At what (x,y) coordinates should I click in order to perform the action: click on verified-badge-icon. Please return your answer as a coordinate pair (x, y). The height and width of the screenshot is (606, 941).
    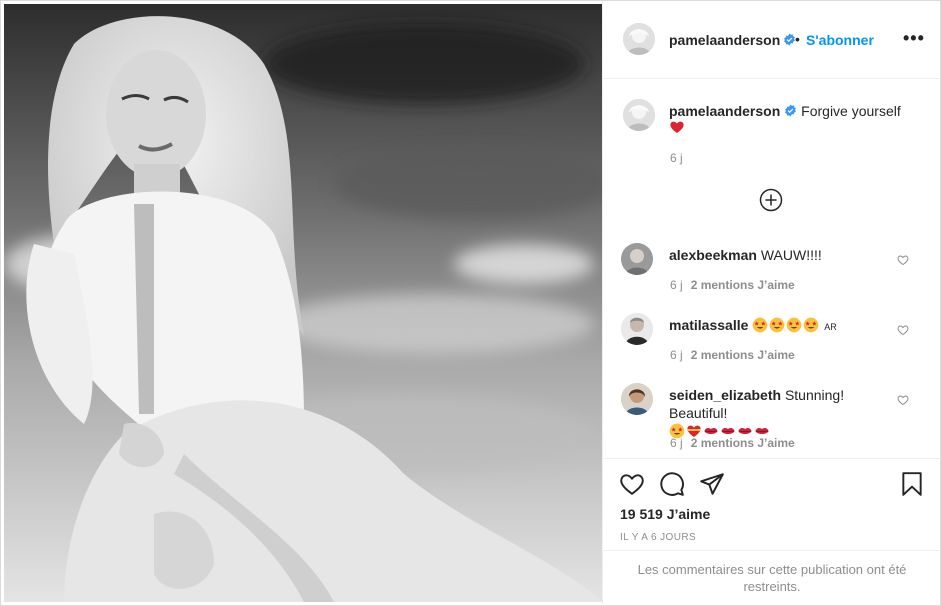
    Looking at the image, I should click on (791, 110).